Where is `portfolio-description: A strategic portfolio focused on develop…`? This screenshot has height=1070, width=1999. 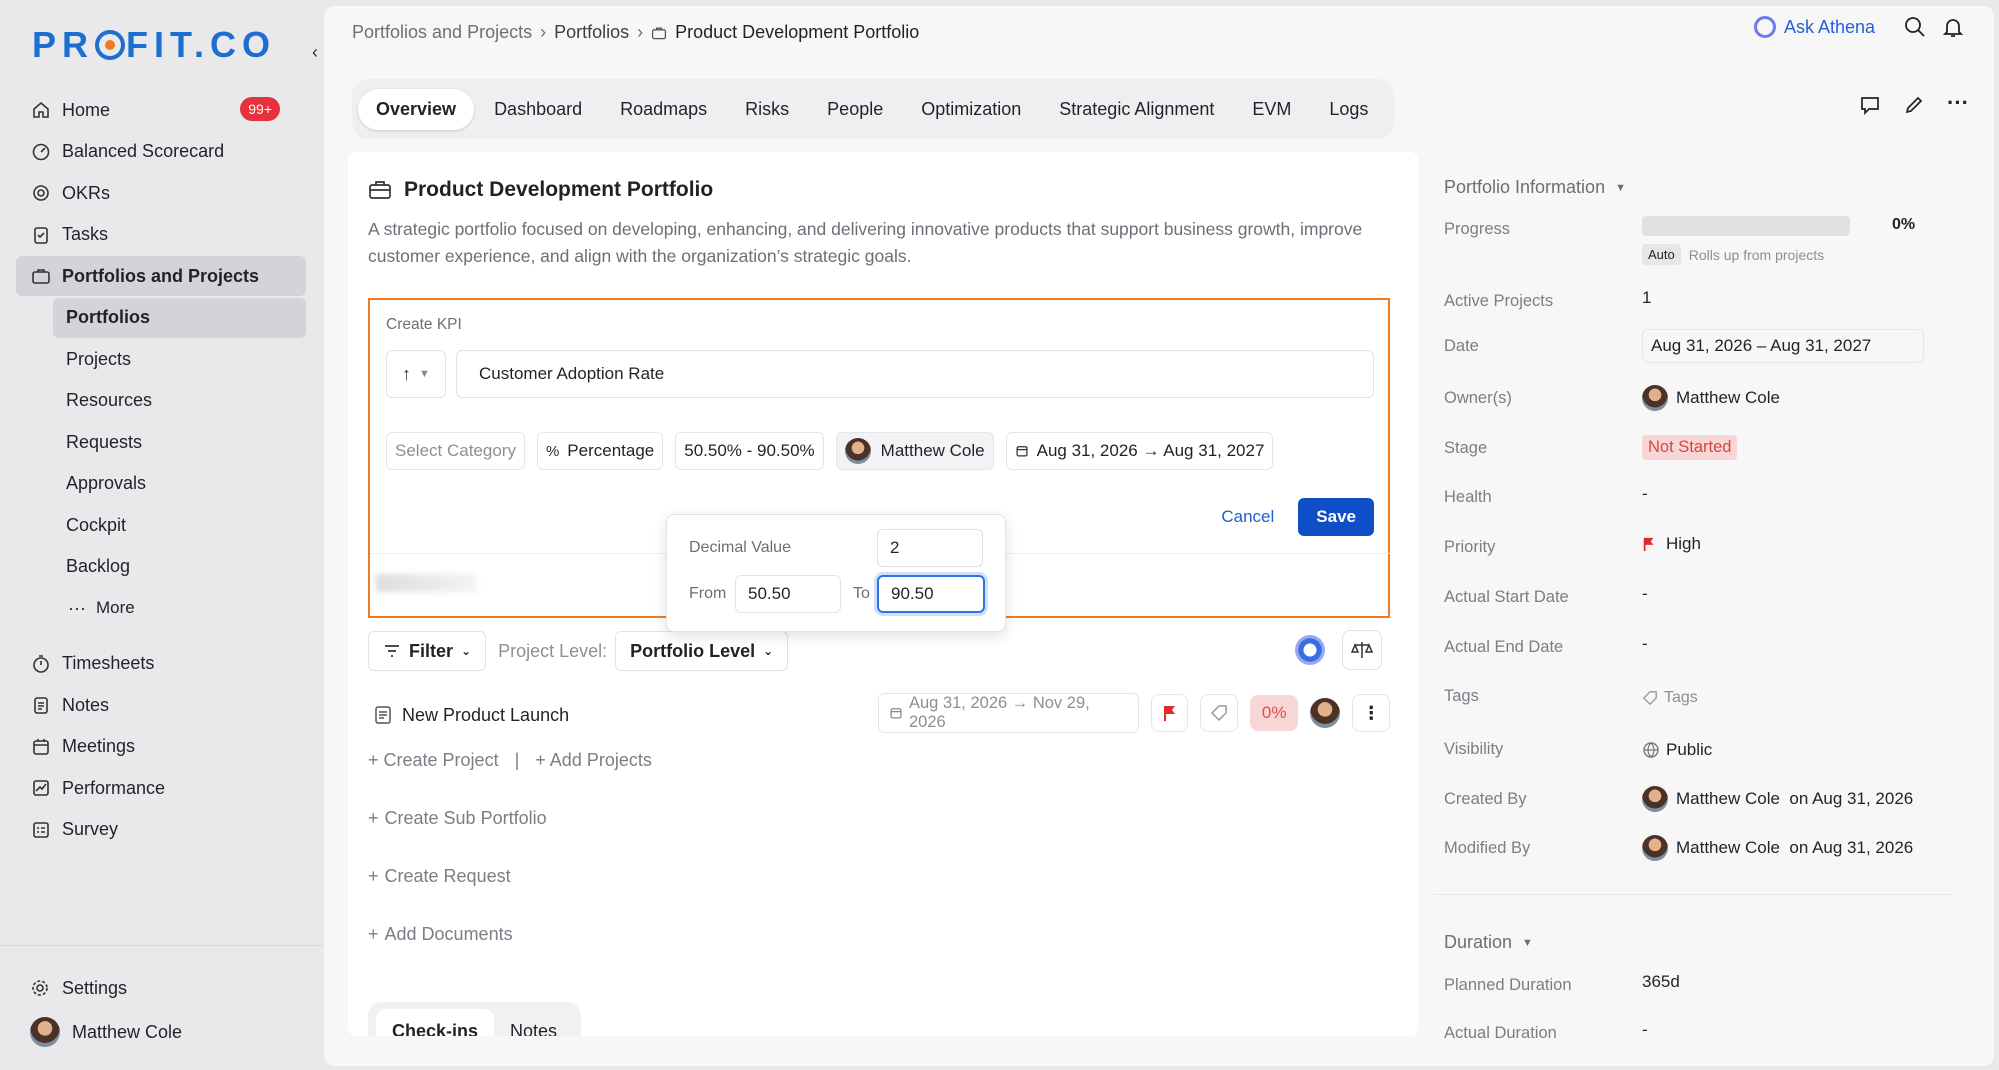 portfolio-description: A strategic portfolio focused on develop… is located at coordinates (868, 243).